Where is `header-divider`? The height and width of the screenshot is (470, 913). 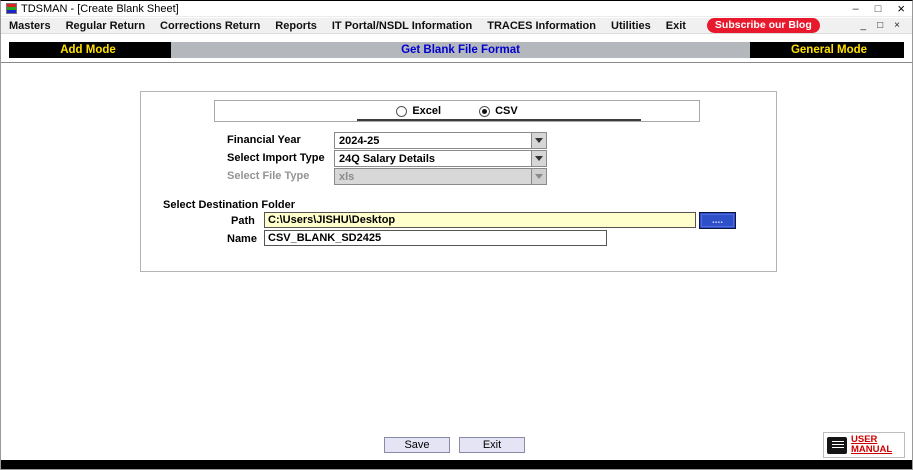 header-divider is located at coordinates (456, 63).